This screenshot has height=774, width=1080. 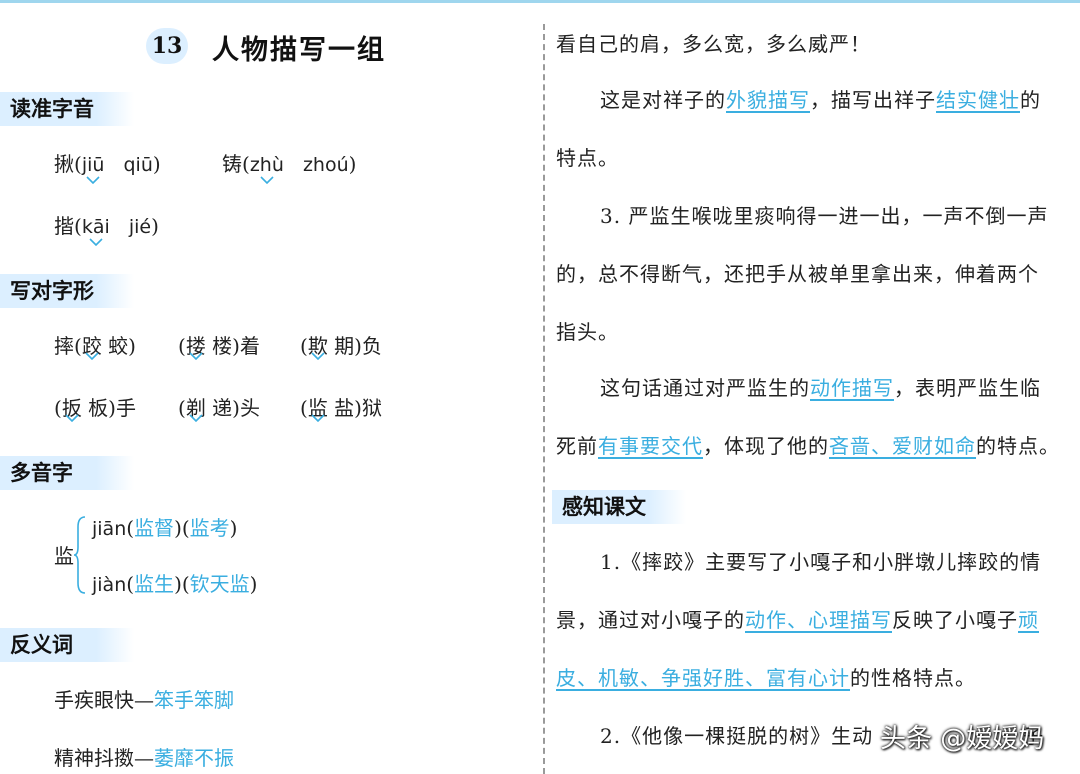 What do you see at coordinates (222, 346) in the screenshot?
I see `glyph-option: 楼` at bounding box center [222, 346].